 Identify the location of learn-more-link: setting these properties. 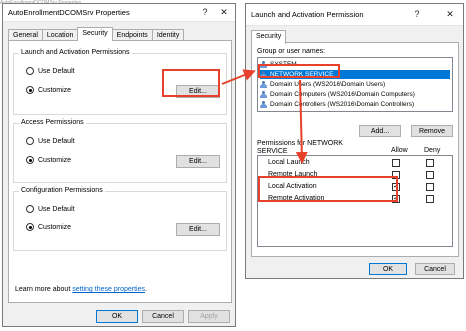
(108, 289).